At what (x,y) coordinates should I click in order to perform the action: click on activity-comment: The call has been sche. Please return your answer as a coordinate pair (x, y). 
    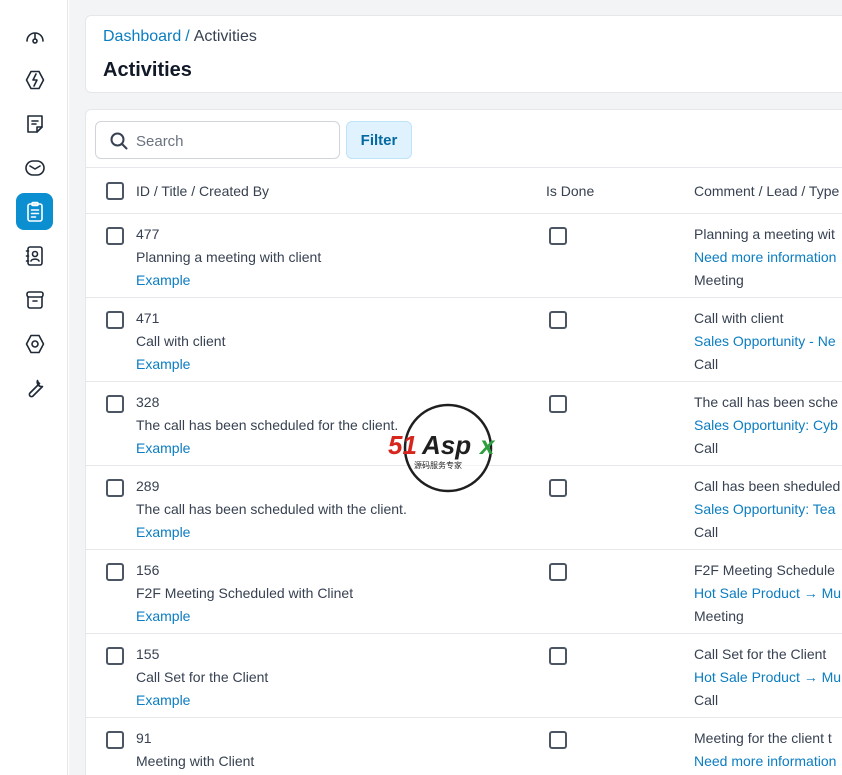
    Looking at the image, I should click on (766, 402).